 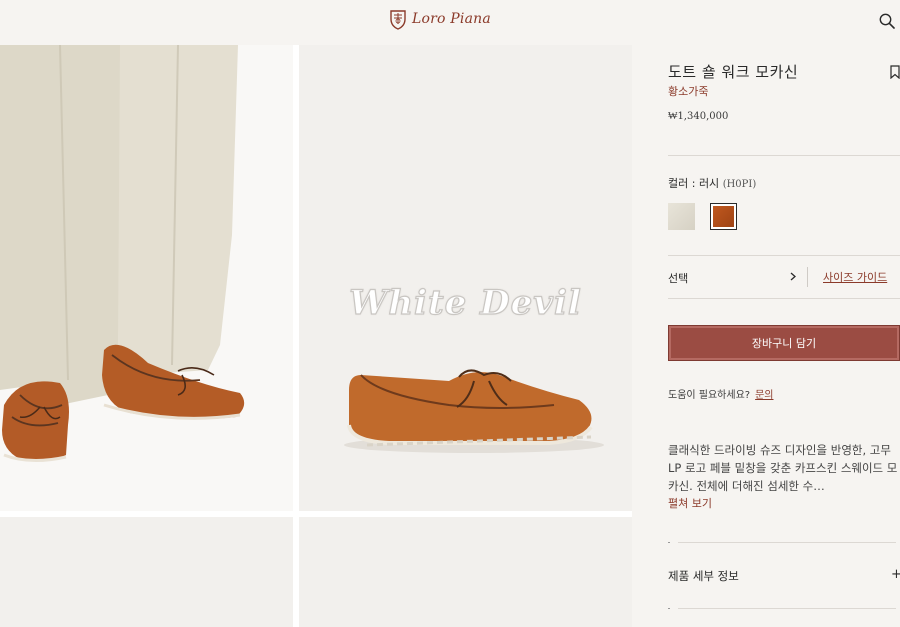 I want to click on add-to-cart-button: 장바구니 담기, so click(x=784, y=343).